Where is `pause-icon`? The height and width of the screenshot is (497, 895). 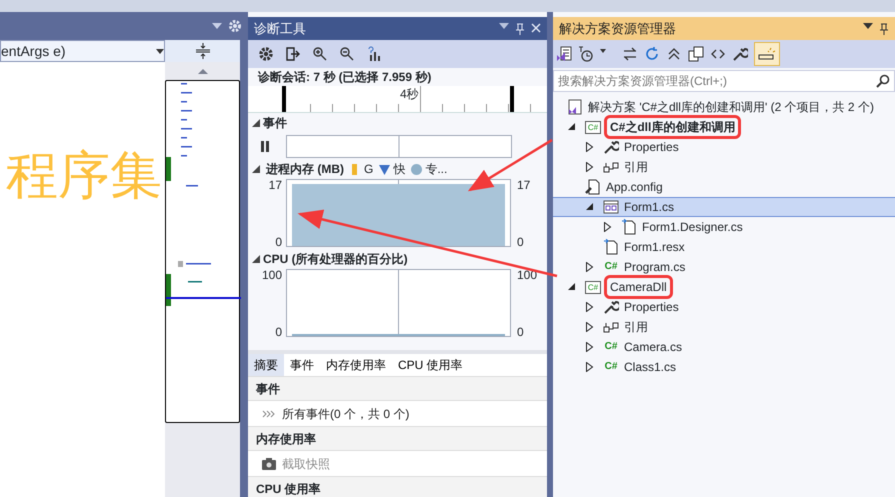
pause-icon is located at coordinates (265, 146).